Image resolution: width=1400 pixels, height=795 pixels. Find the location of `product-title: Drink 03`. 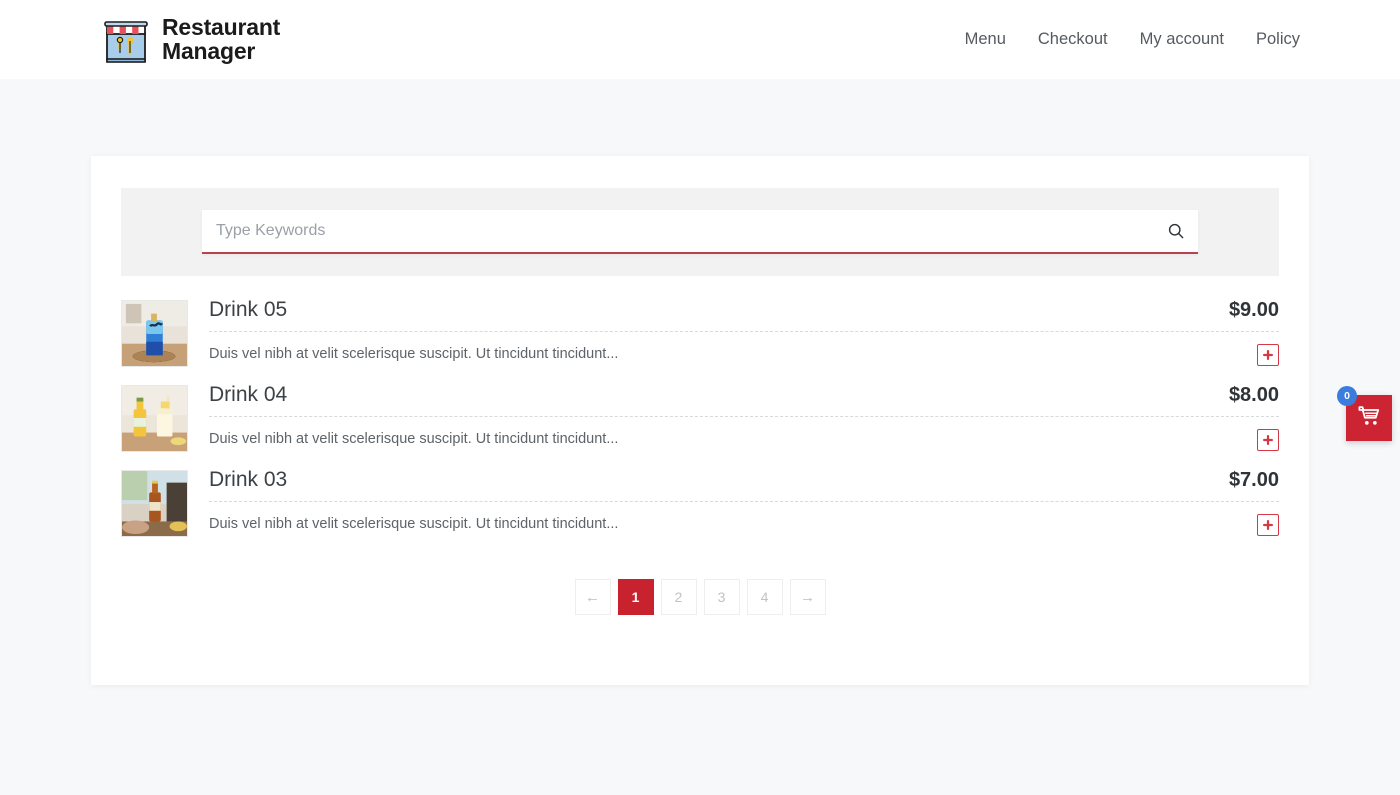

product-title: Drink 03 is located at coordinates (248, 479).